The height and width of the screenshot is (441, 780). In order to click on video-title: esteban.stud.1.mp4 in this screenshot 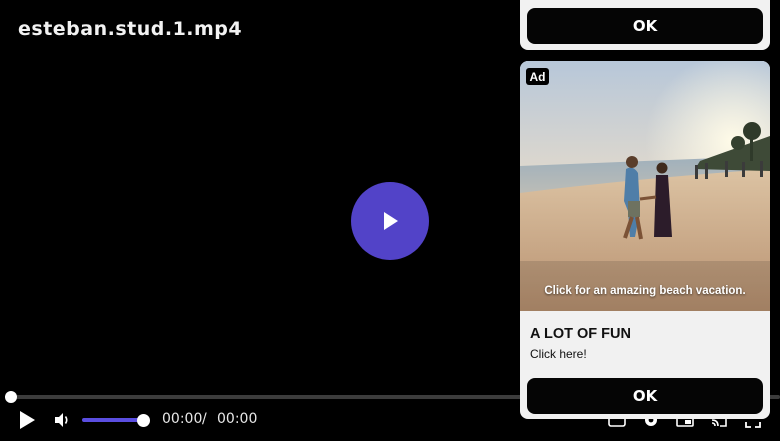, I will do `click(130, 29)`.